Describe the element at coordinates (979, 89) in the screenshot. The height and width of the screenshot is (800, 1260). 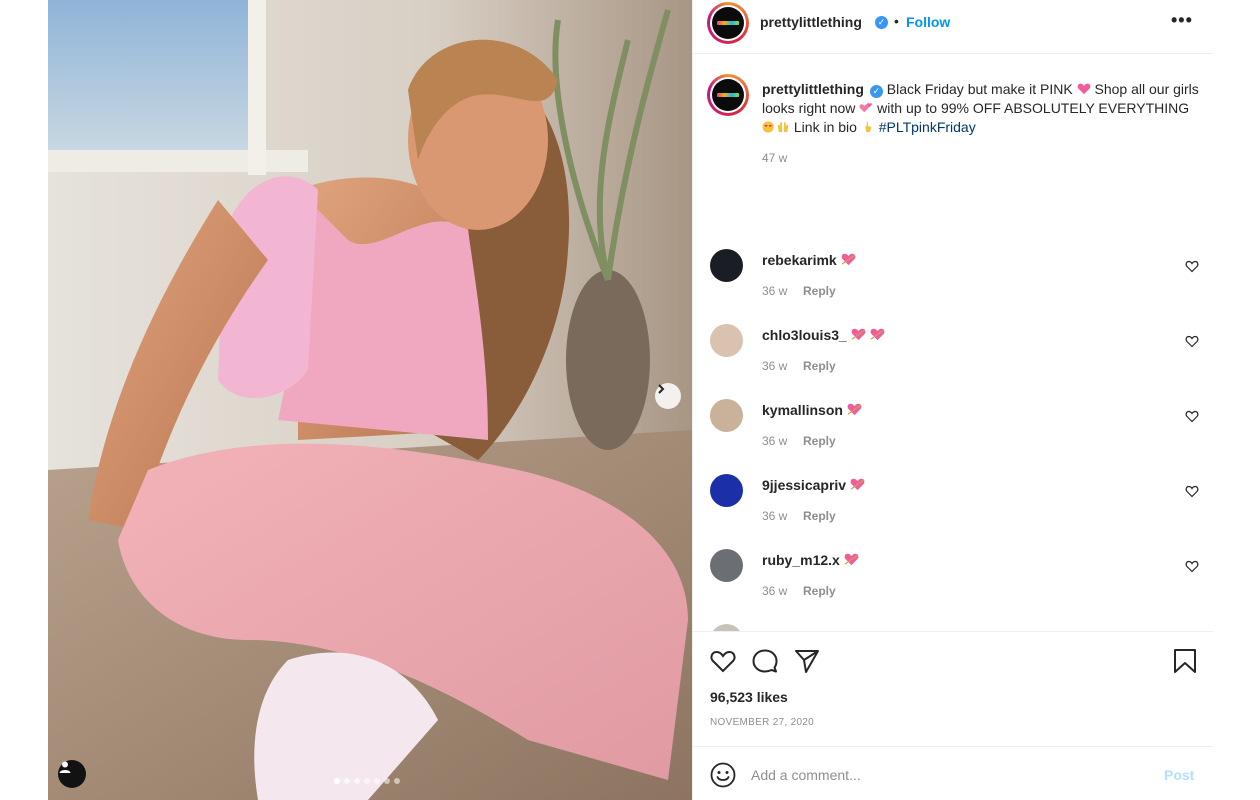
I see `caption-part-1: Black Friday but make it PINK` at that location.